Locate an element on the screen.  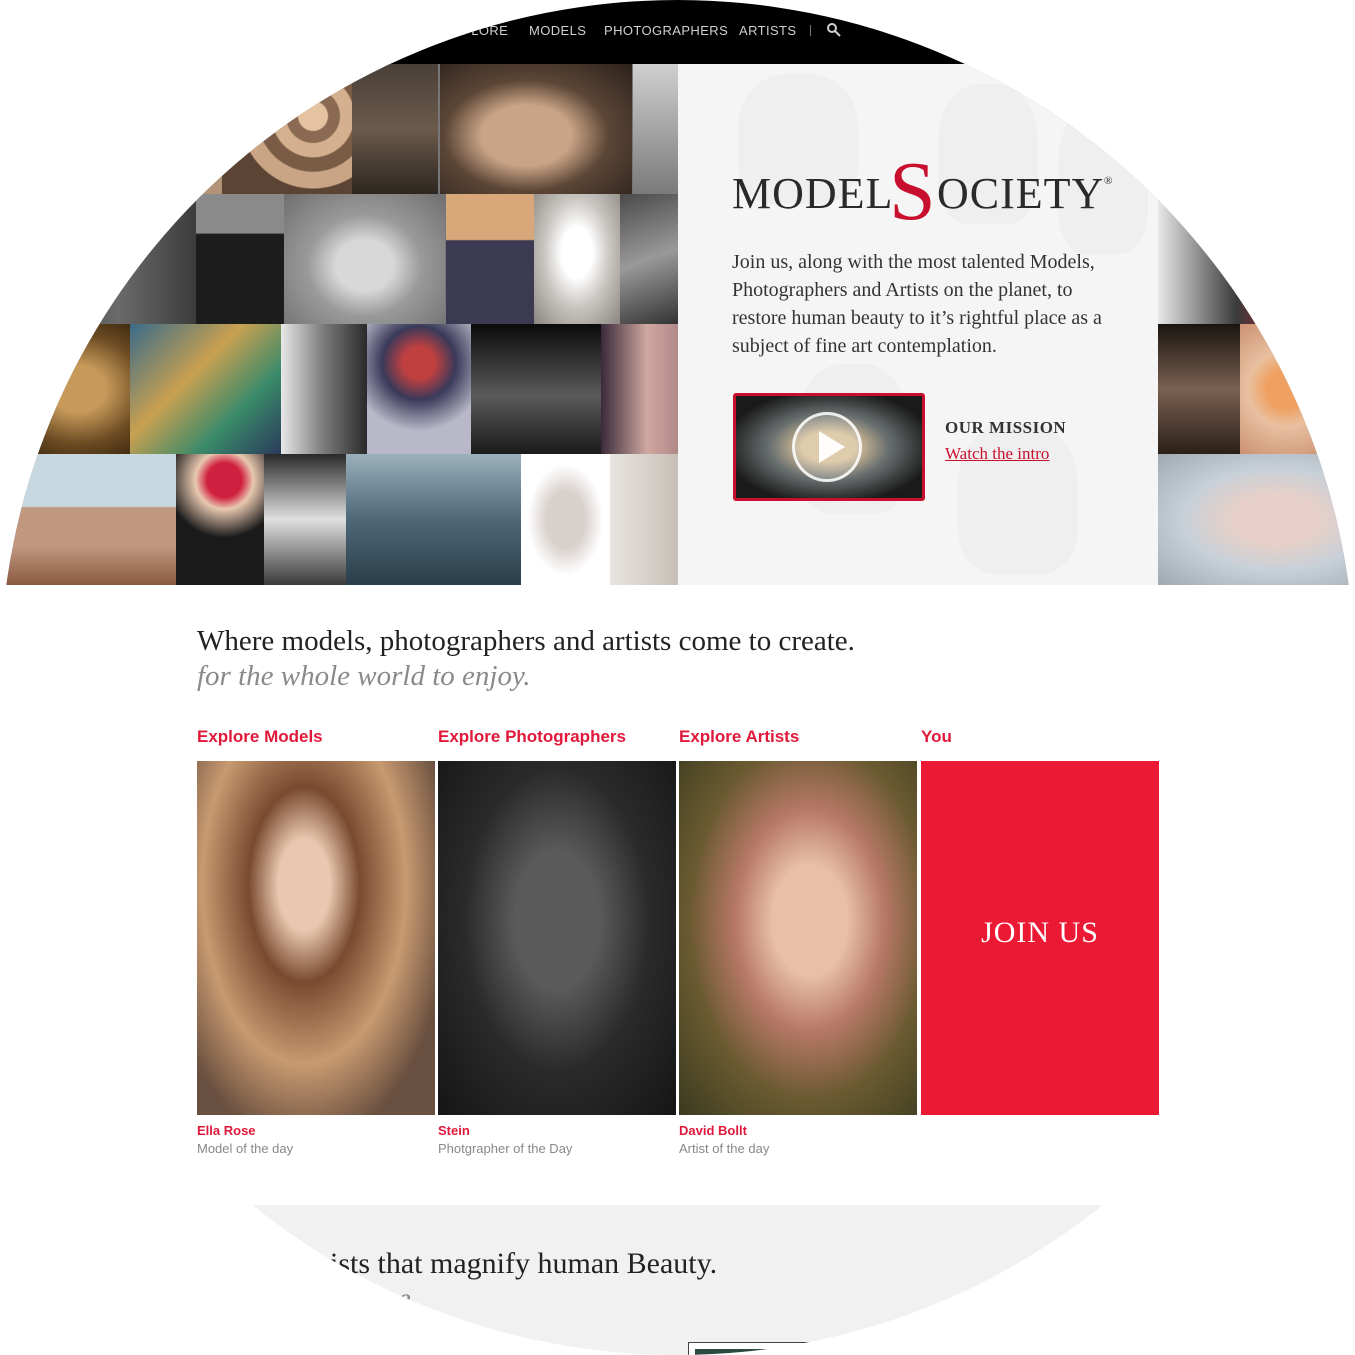
tagline-sub: for the whole world to enjoy. is located at coordinates (364, 676).